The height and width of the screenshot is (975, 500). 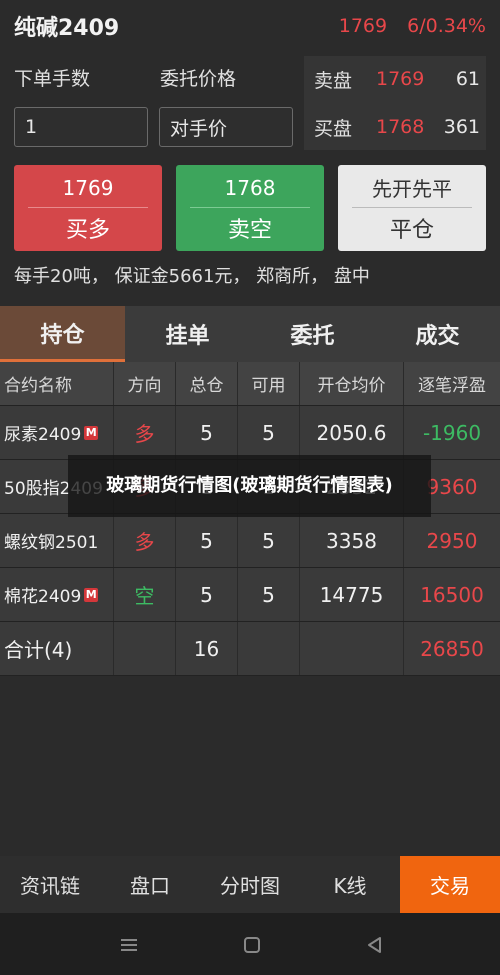 What do you see at coordinates (57, 540) in the screenshot?
I see `contract-name: 螺纹钢2501` at bounding box center [57, 540].